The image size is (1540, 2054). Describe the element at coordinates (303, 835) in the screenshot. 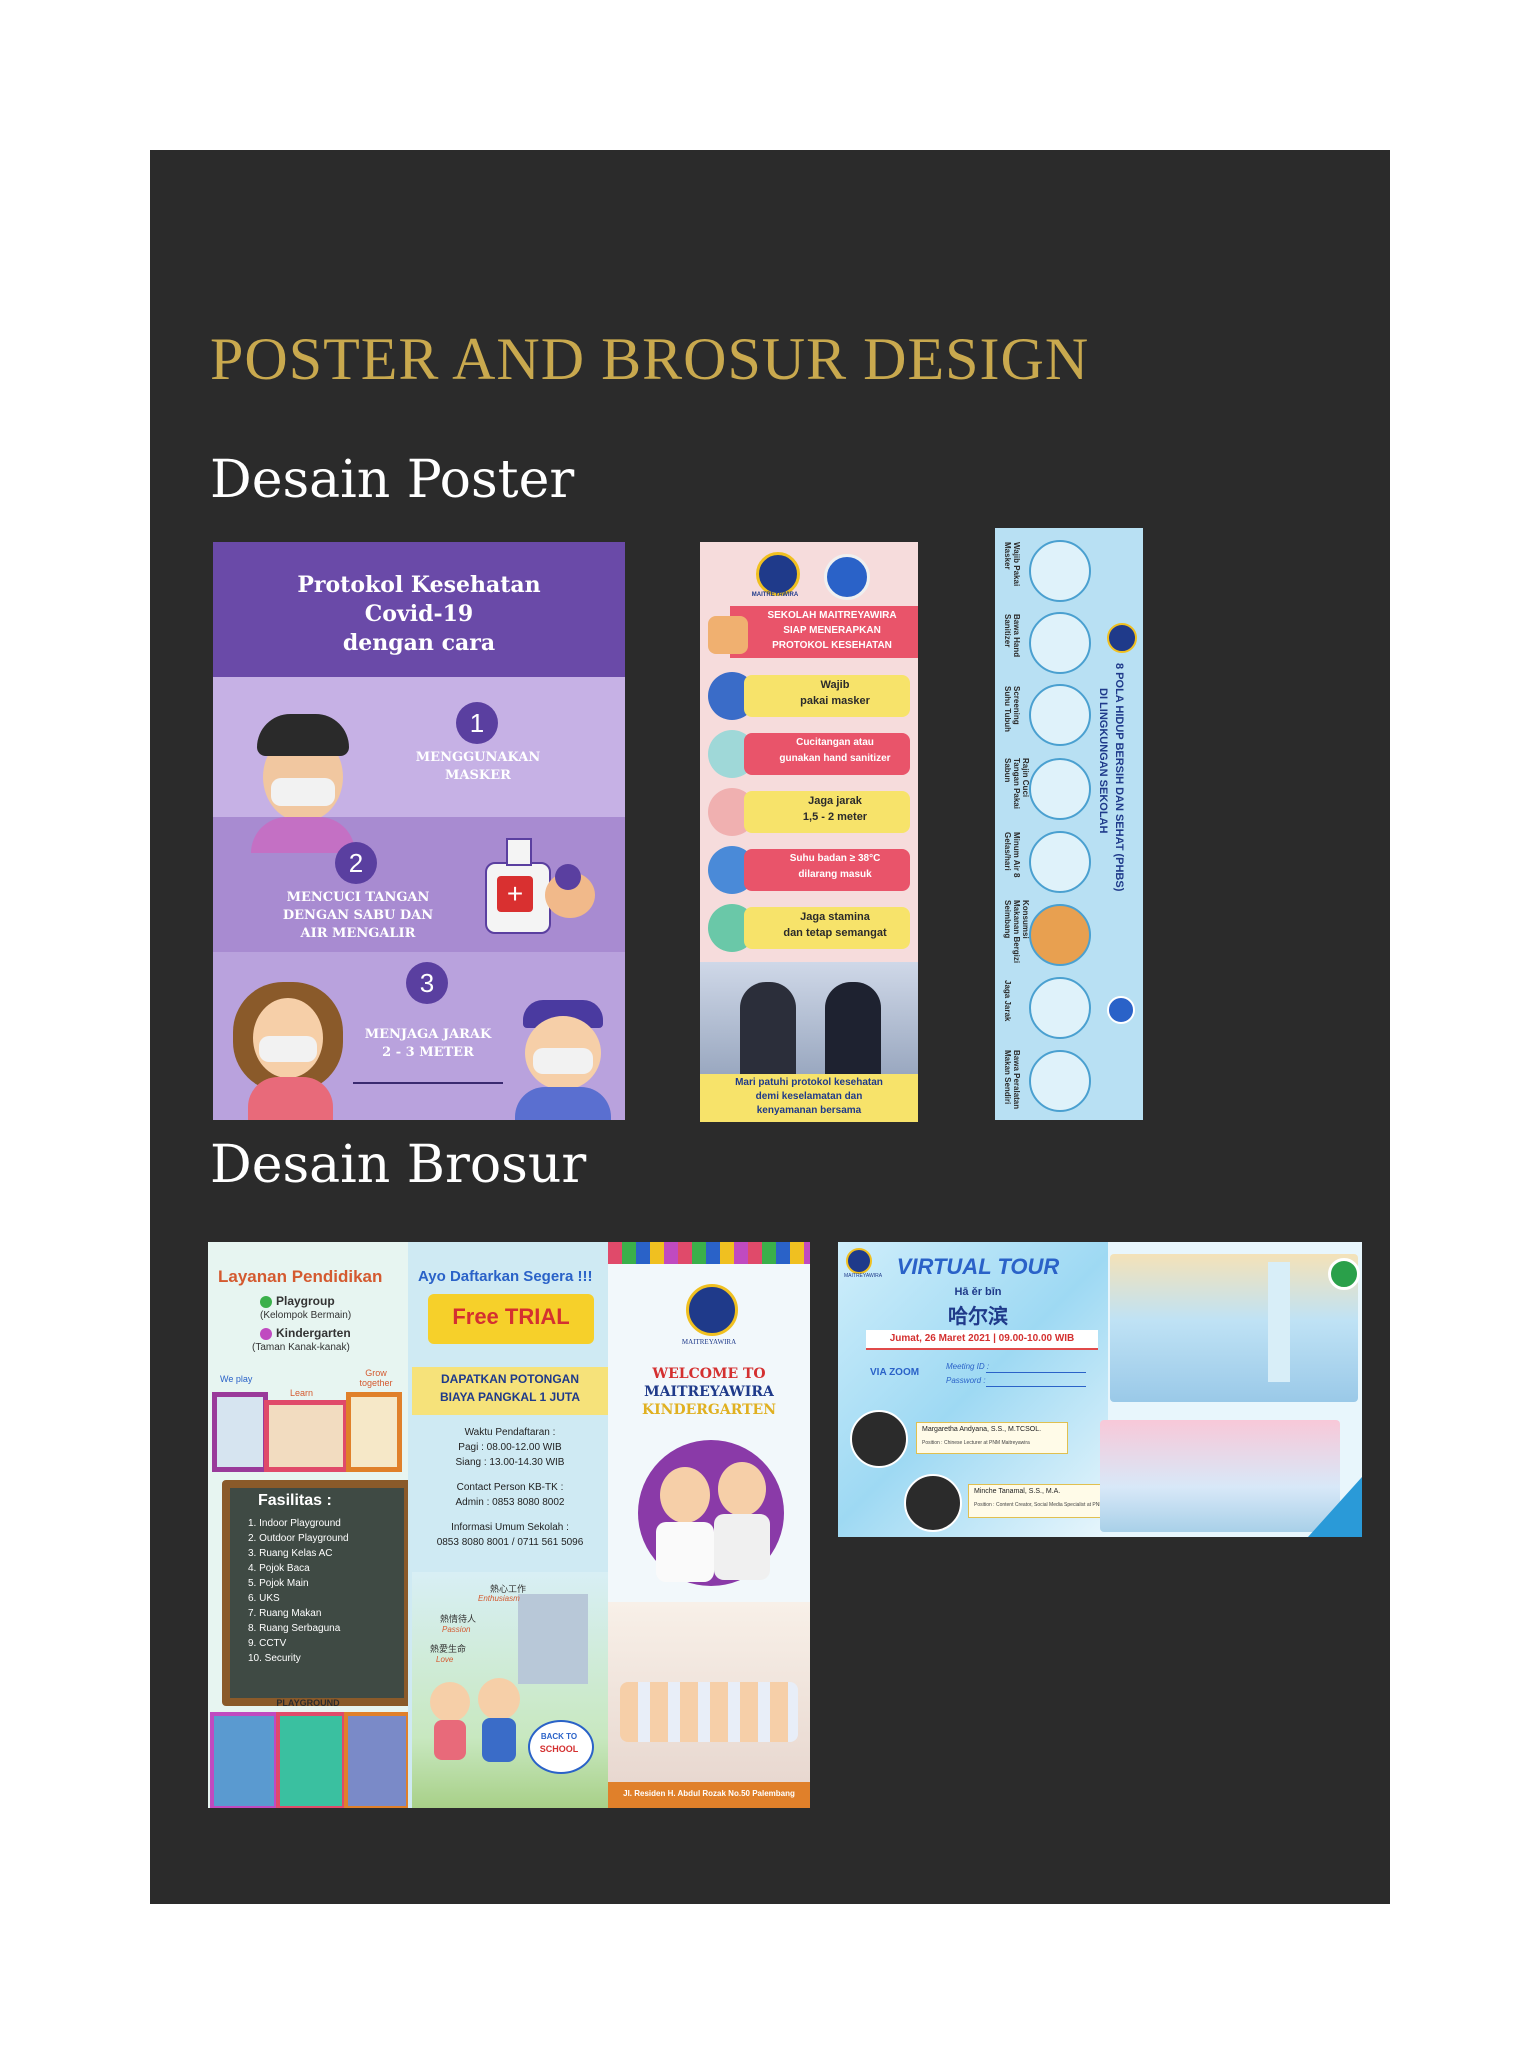

I see `person-shirt-icon` at that location.